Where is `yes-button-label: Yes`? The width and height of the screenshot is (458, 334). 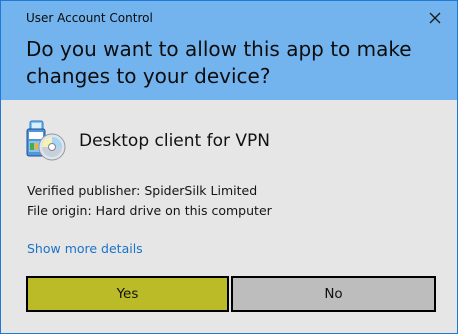 yes-button-label: Yes is located at coordinates (127, 294).